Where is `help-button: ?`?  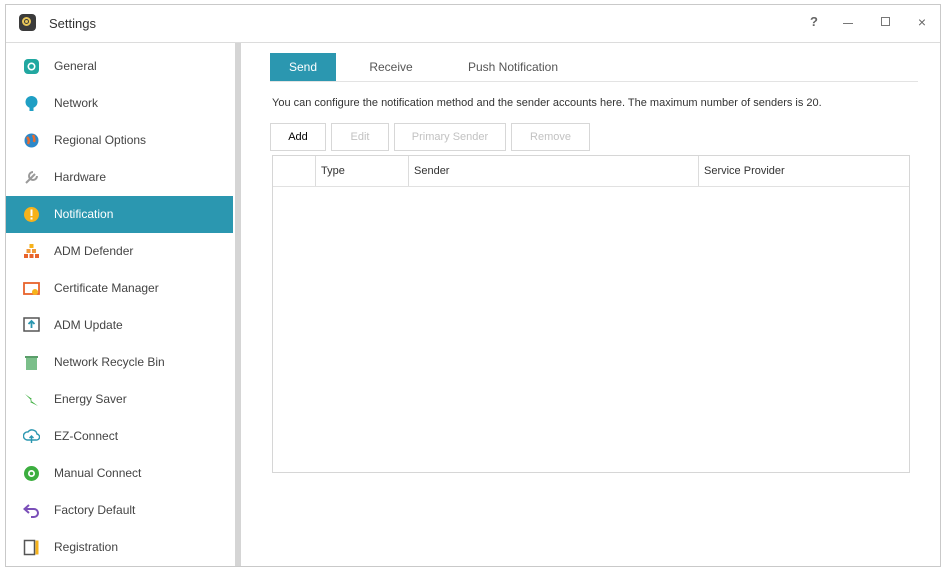
help-button: ? is located at coordinates (814, 22).